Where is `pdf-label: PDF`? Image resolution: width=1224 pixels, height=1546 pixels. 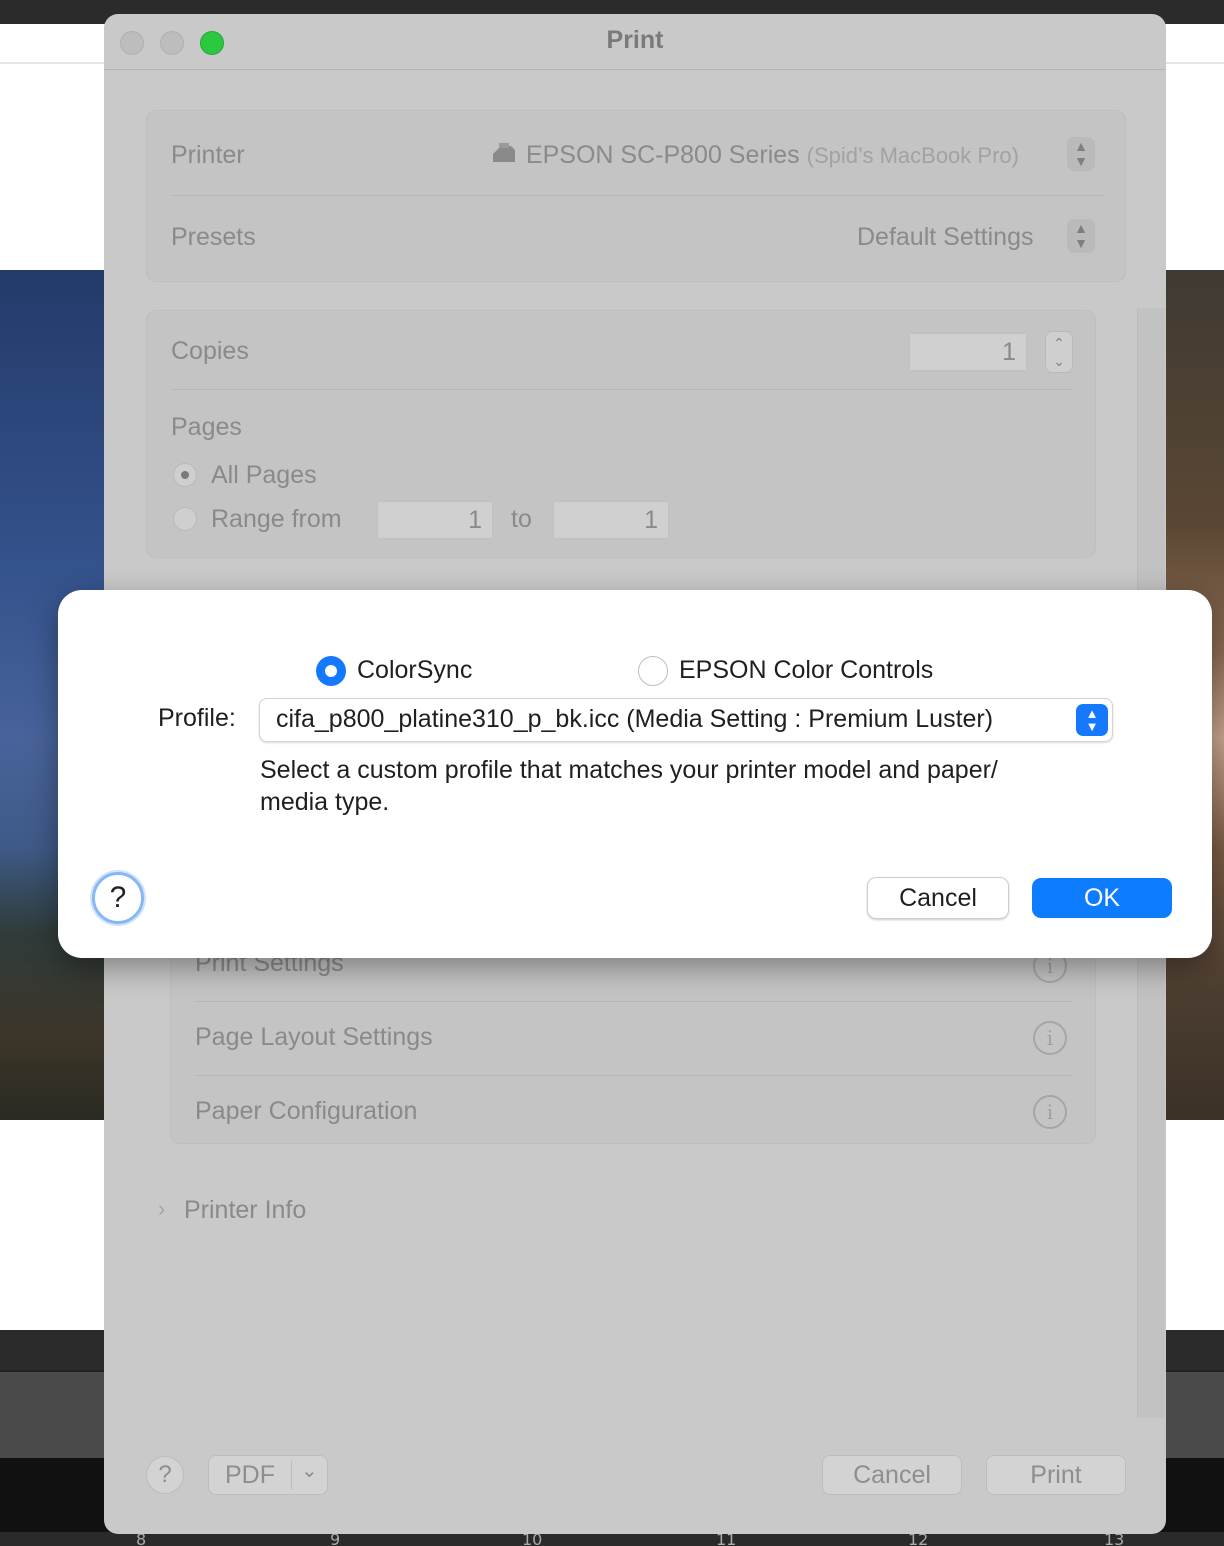 pdf-label: PDF is located at coordinates (250, 1475).